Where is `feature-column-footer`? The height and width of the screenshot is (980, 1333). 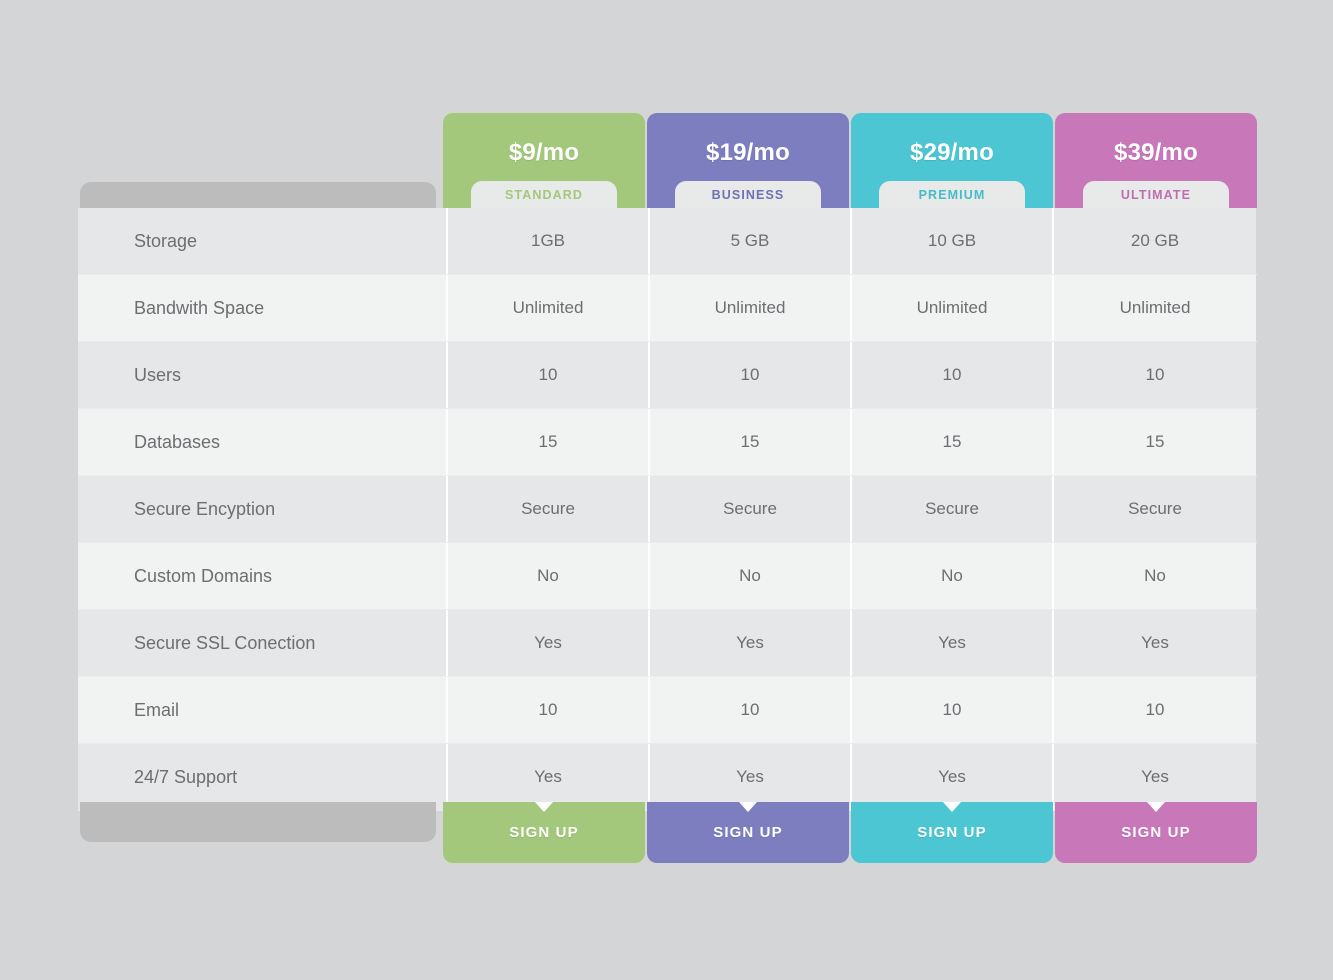 feature-column-footer is located at coordinates (260, 832).